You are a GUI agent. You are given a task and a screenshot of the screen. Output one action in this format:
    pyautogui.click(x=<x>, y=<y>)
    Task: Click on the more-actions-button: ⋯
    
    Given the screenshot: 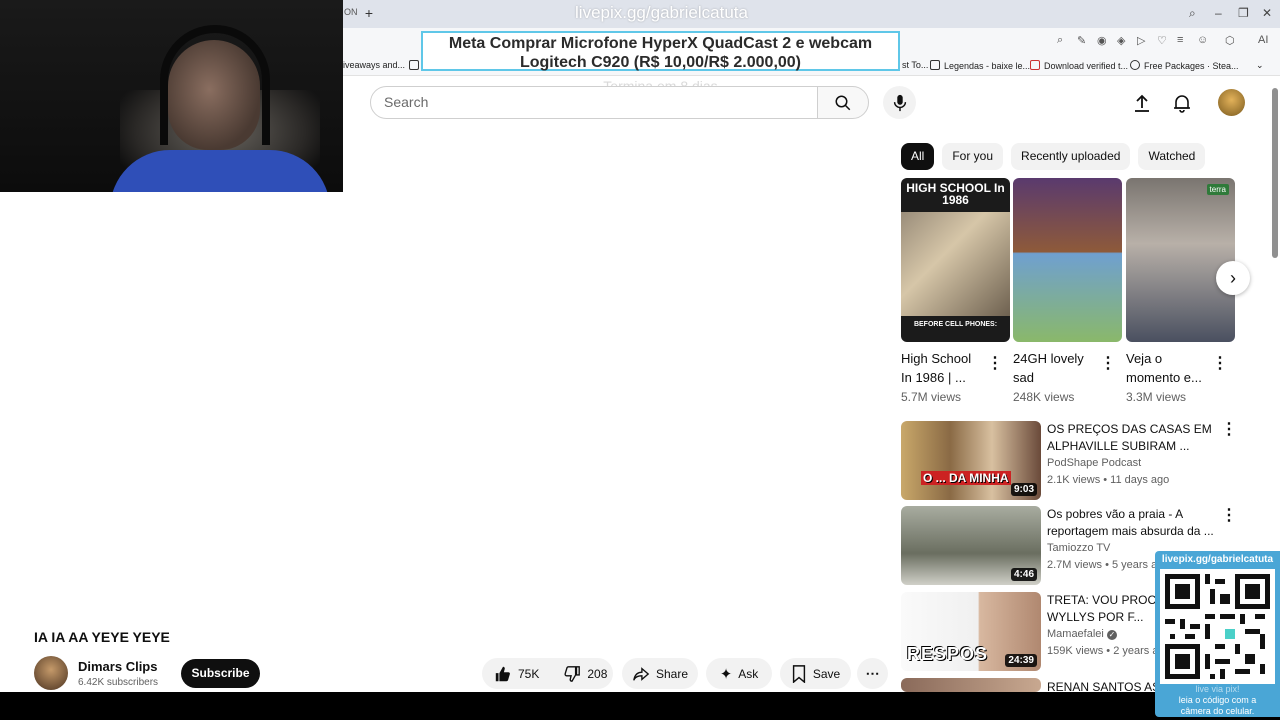 What is the action you would take?
    pyautogui.click(x=872, y=673)
    